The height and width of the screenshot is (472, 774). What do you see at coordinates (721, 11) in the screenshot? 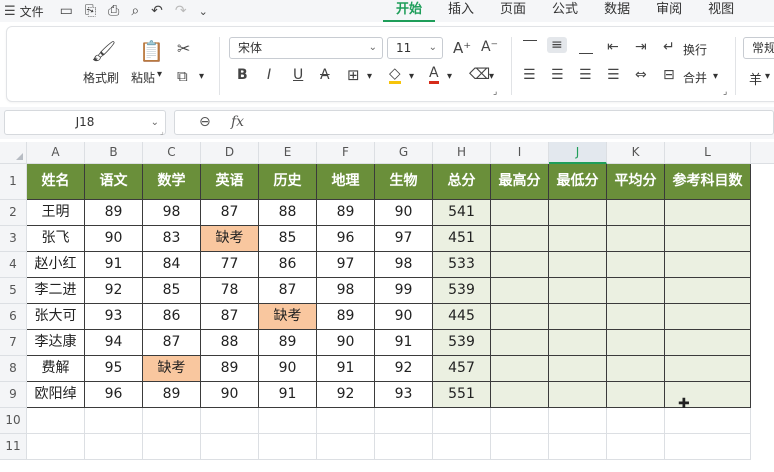
I see `tab-6: 视图` at bounding box center [721, 11].